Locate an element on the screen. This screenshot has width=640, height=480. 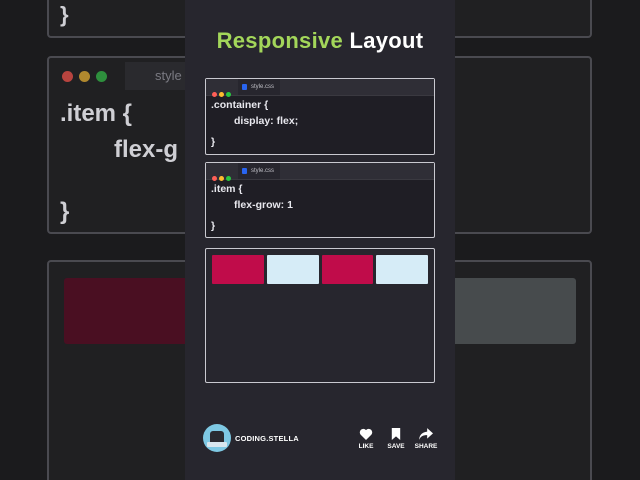
background-dot-red is located at coordinates (67, 76).